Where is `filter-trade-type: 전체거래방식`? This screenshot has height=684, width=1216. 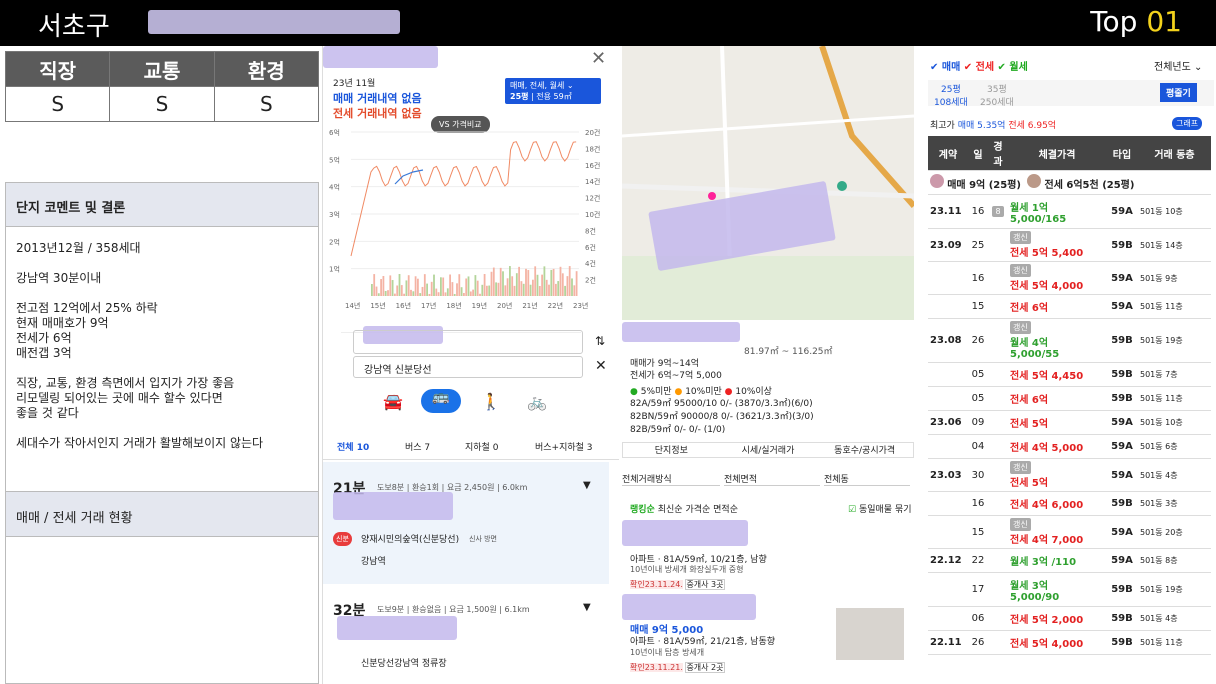 filter-trade-type: 전체거래방식 is located at coordinates (671, 479).